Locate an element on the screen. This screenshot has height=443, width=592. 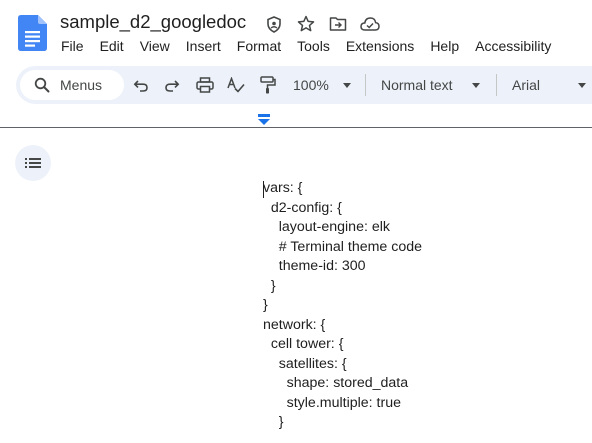
toolbar: Menus 100% Normal text Arial is located at coordinates (304, 85).